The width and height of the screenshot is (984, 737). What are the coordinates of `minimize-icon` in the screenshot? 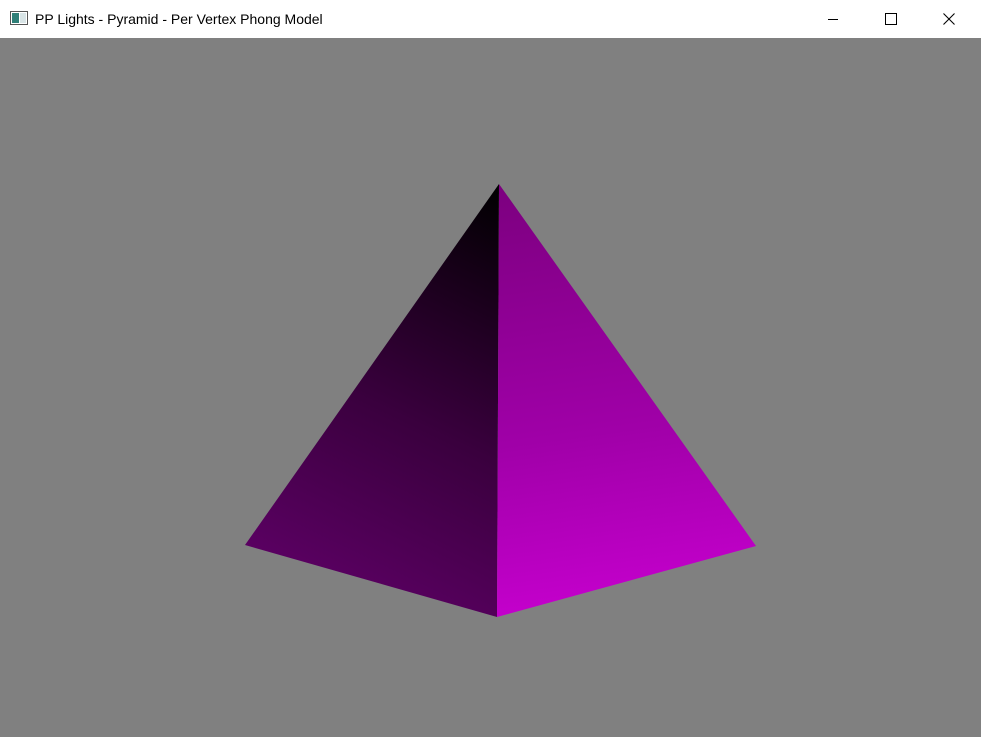 It's located at (833, 19).